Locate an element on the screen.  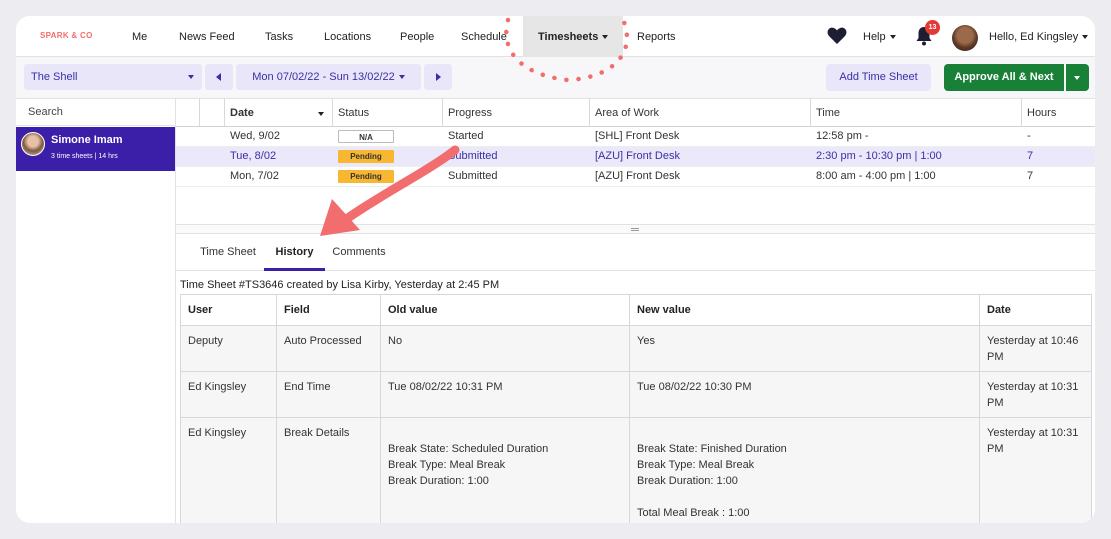
employee-summary: 3 time sheets | 14 hrs is located at coordinates (84, 156).